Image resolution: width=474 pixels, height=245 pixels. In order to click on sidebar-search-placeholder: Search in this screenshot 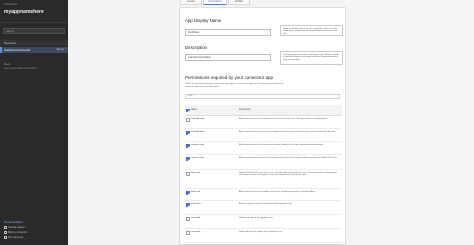, I will do `click(10, 31)`.